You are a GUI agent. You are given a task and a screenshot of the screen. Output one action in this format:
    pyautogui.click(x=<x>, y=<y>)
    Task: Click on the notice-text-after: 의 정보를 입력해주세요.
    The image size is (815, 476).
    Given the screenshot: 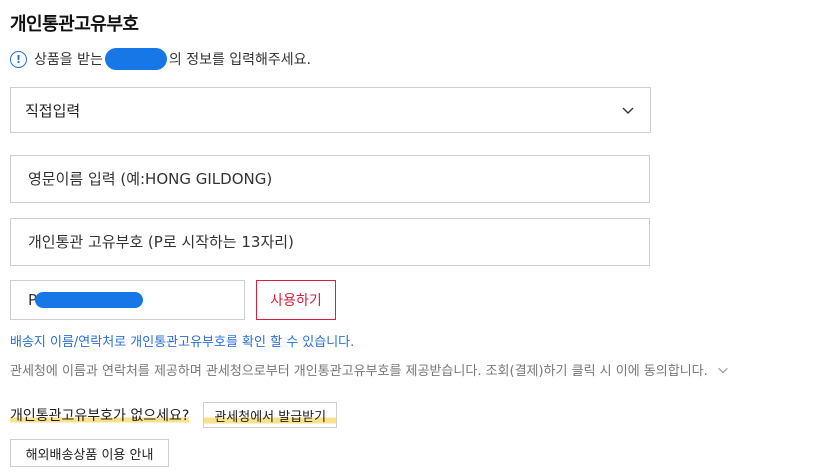 What is the action you would take?
    pyautogui.click(x=240, y=60)
    